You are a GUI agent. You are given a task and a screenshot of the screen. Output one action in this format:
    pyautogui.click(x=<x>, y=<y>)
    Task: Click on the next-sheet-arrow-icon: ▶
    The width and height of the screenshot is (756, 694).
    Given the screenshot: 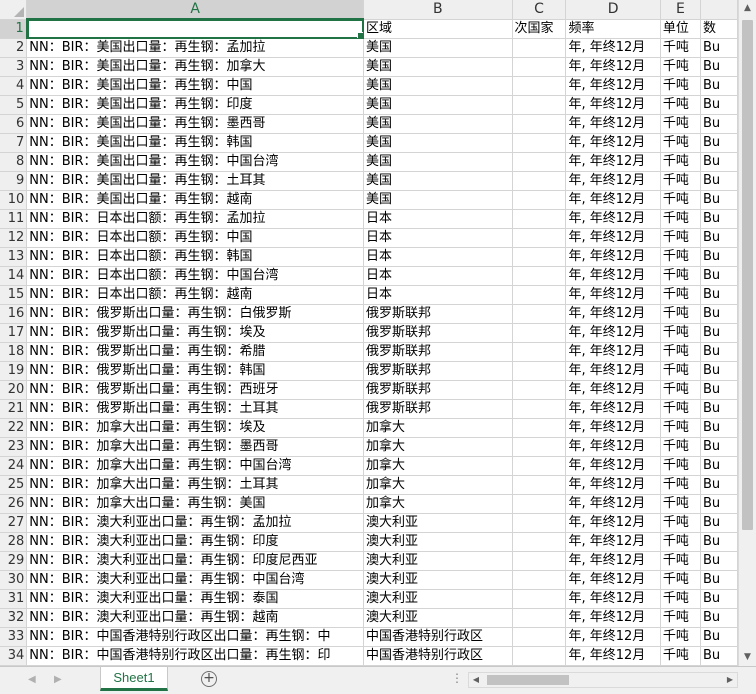 What is the action you would take?
    pyautogui.click(x=58, y=680)
    